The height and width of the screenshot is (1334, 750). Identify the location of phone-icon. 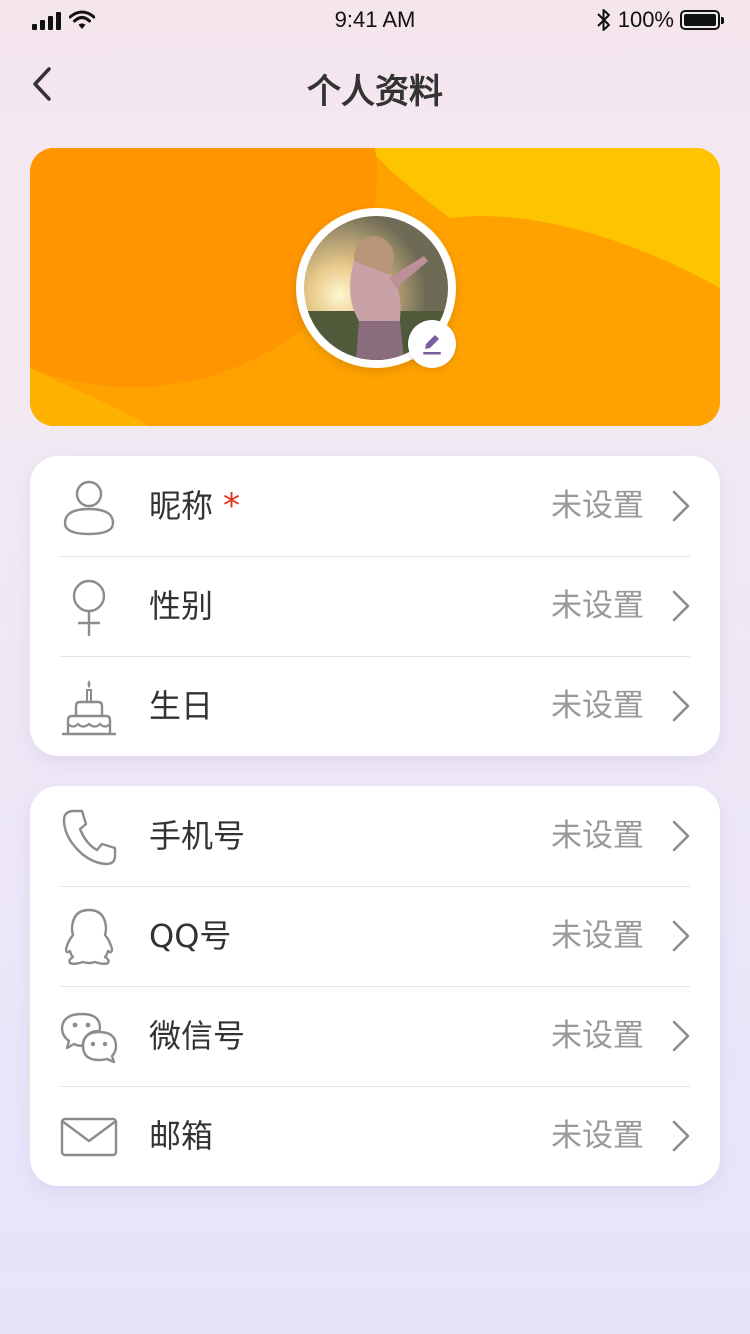
(89, 837).